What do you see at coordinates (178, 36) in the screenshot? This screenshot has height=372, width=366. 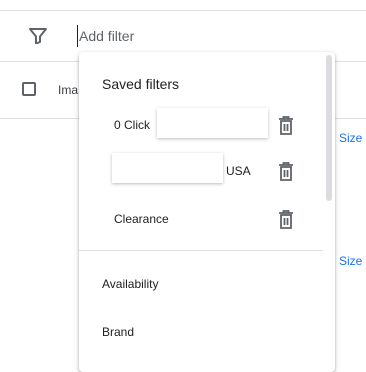 I see `add-filter-input` at bounding box center [178, 36].